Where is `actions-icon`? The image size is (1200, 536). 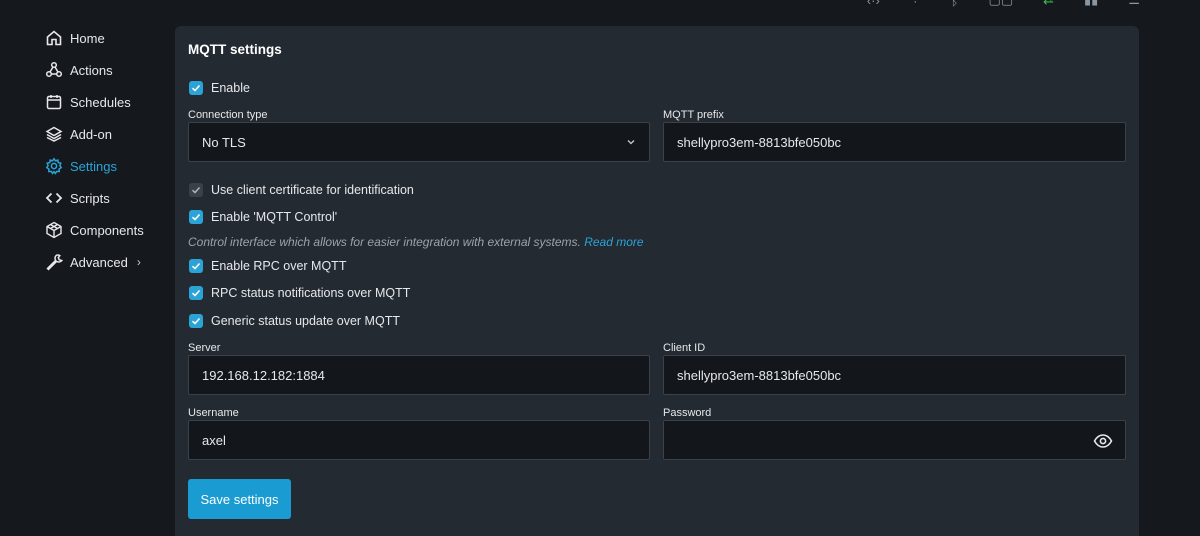
actions-icon is located at coordinates (54, 70).